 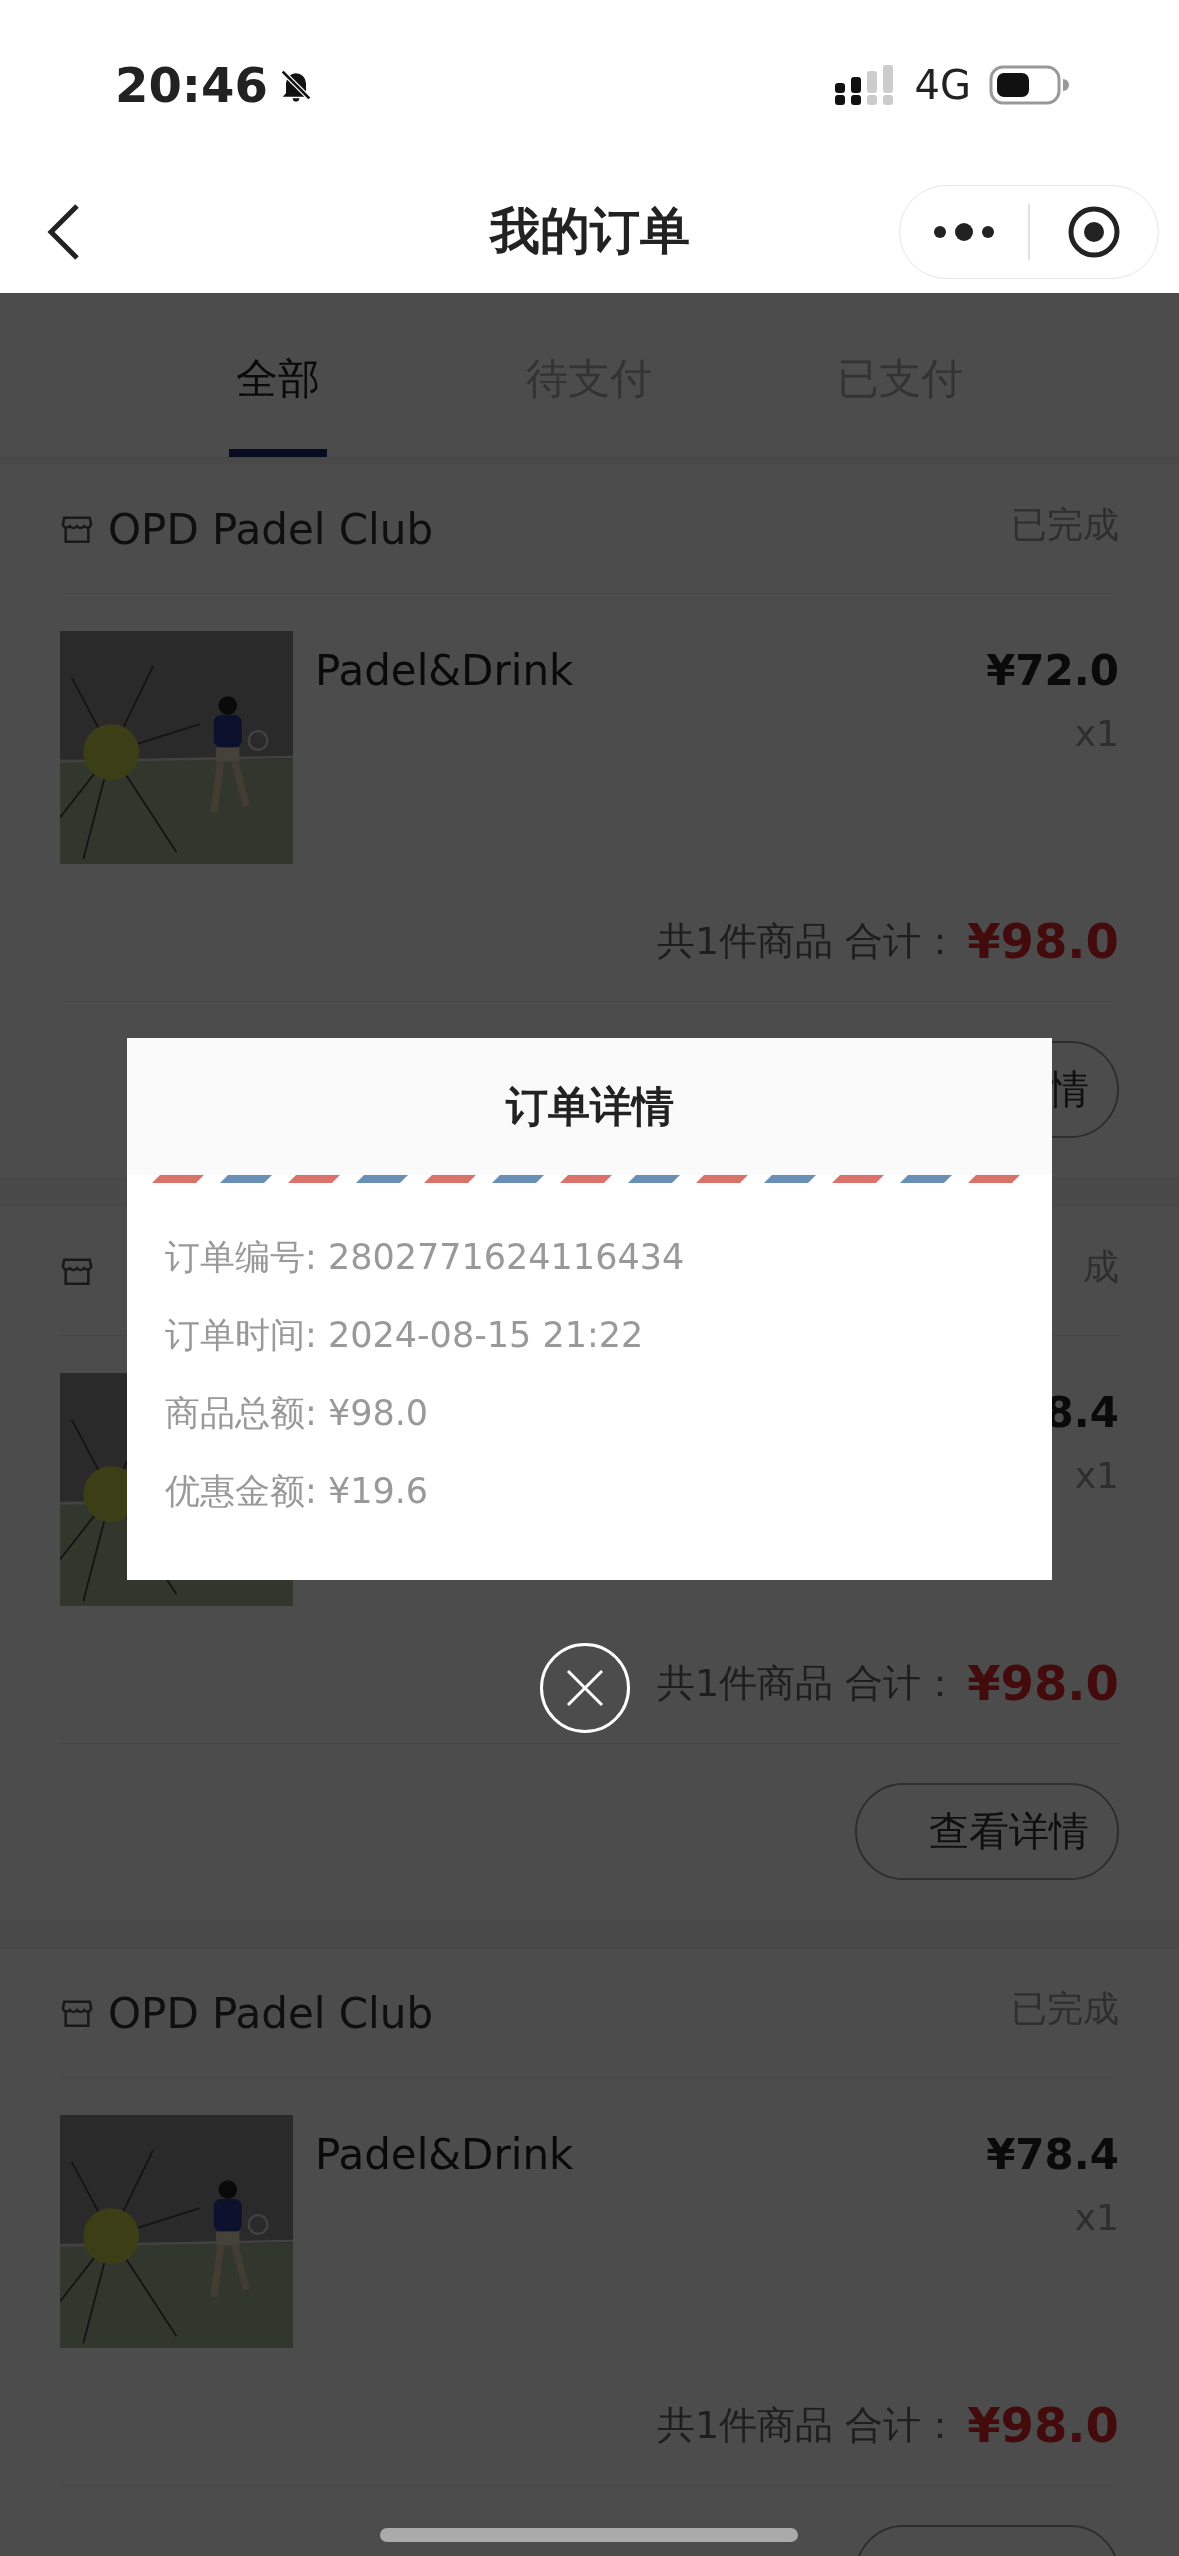 What do you see at coordinates (1094, 231) in the screenshot?
I see `target-icon` at bounding box center [1094, 231].